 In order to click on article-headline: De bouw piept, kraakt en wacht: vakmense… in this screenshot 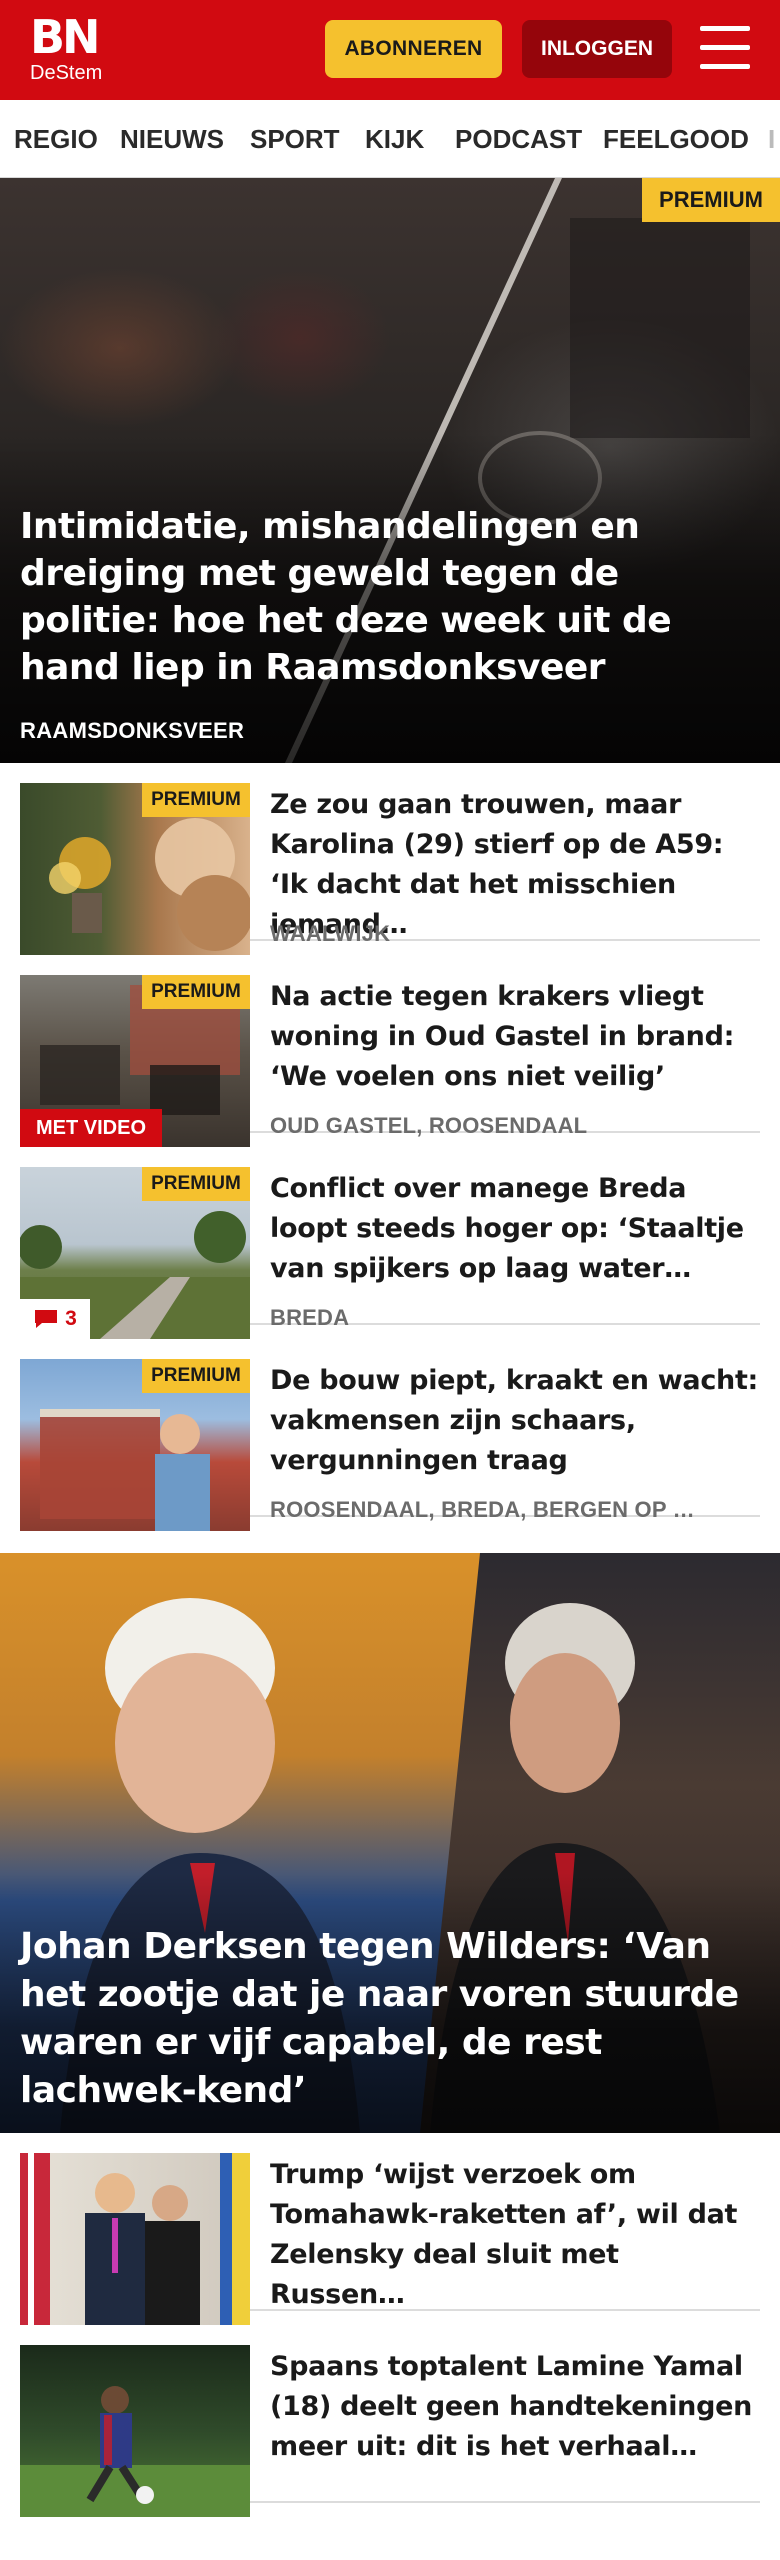, I will do `click(515, 1421)`.